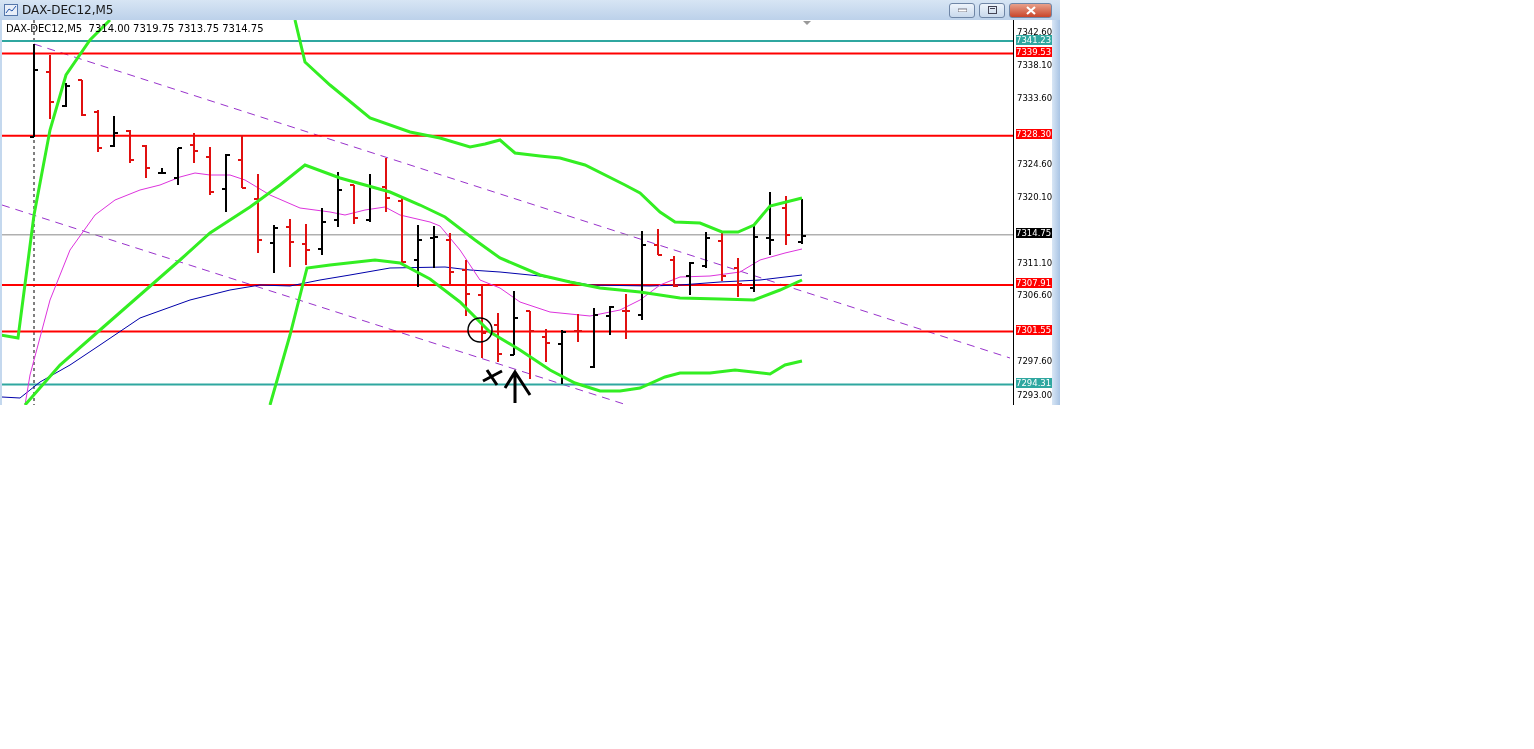 Image resolution: width=1534 pixels, height=749 pixels. What do you see at coordinates (1035, 32) in the screenshot?
I see `price-tick-label: 7342.60` at bounding box center [1035, 32].